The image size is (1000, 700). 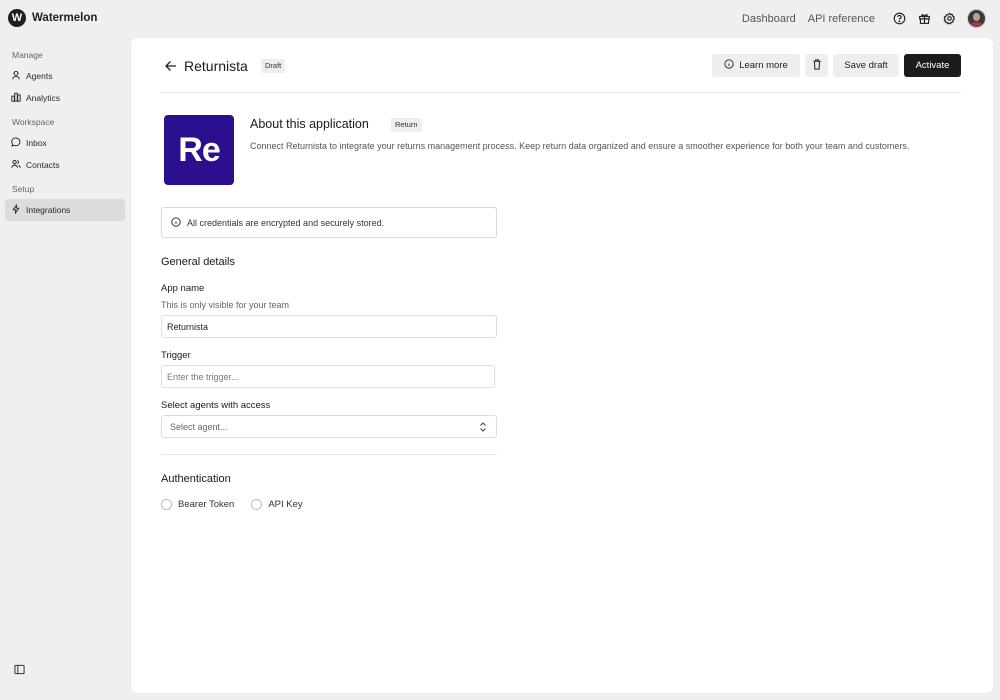 I want to click on auth-options: Bearer Token API Key, so click(x=240, y=504).